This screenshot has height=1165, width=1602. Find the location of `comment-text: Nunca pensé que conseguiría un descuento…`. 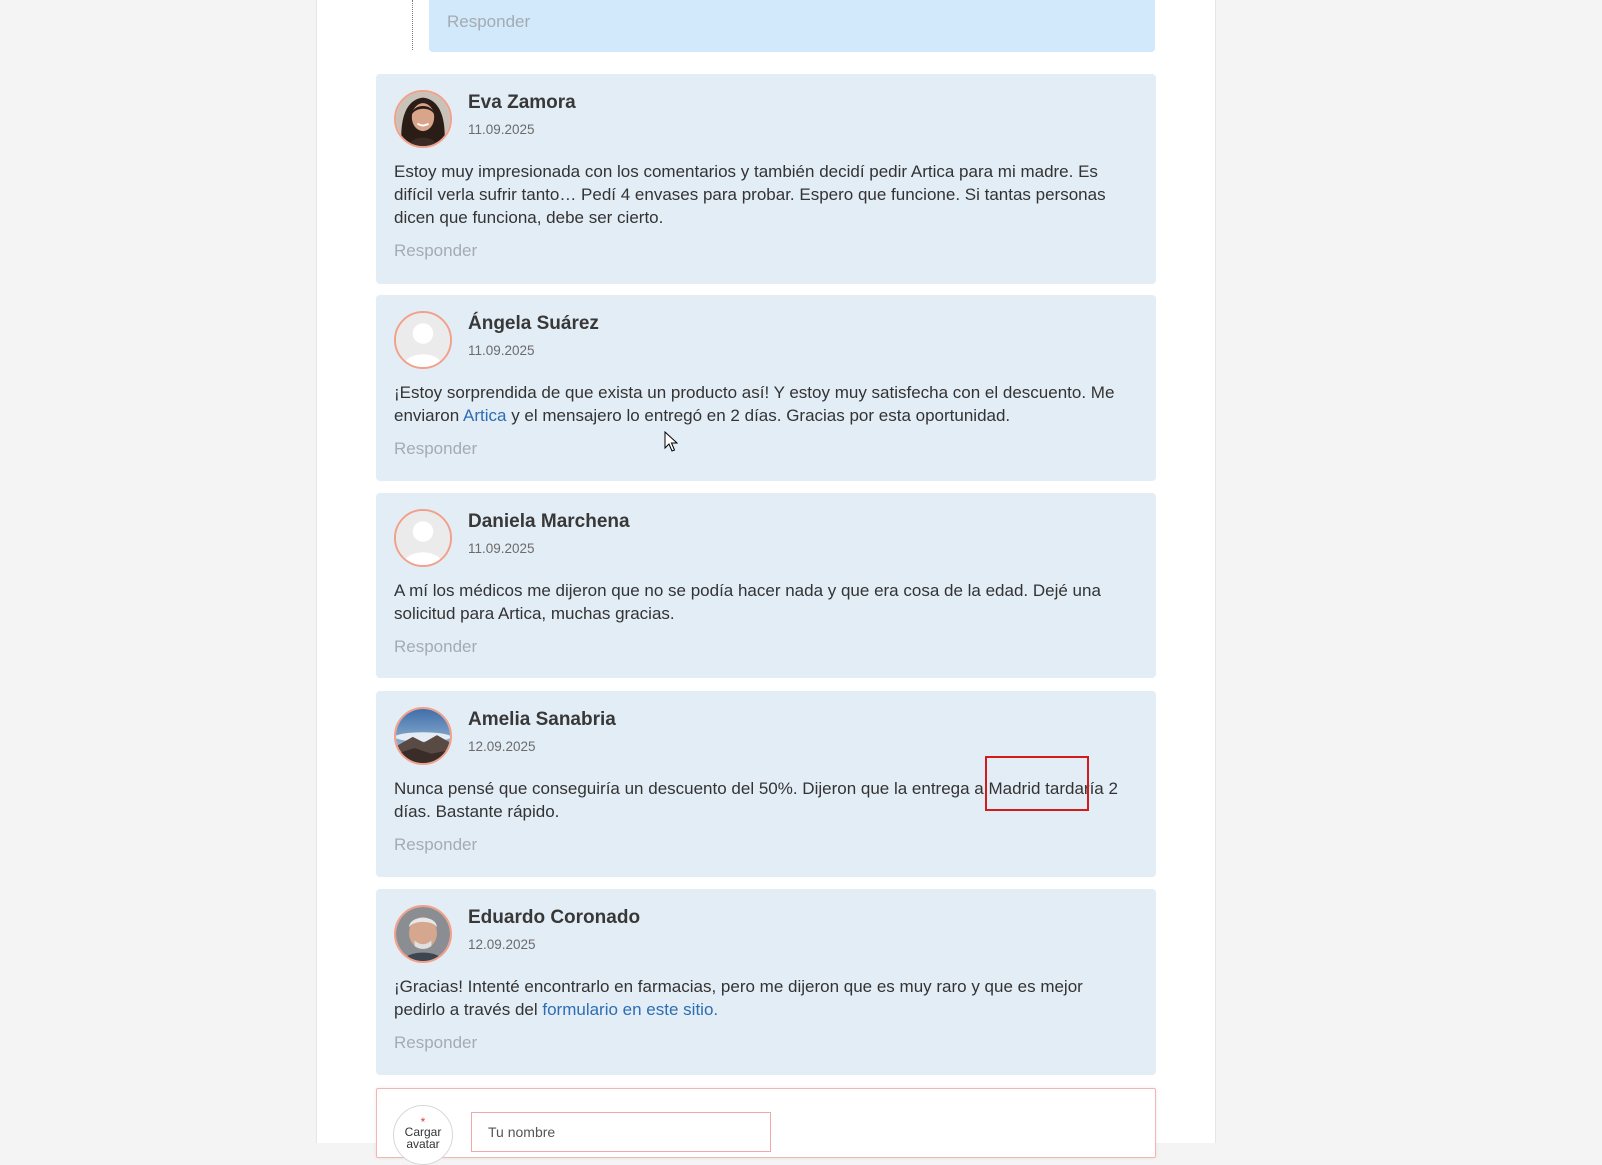

comment-text: Nunca pensé que conseguiría un descuento… is located at coordinates (766, 800).